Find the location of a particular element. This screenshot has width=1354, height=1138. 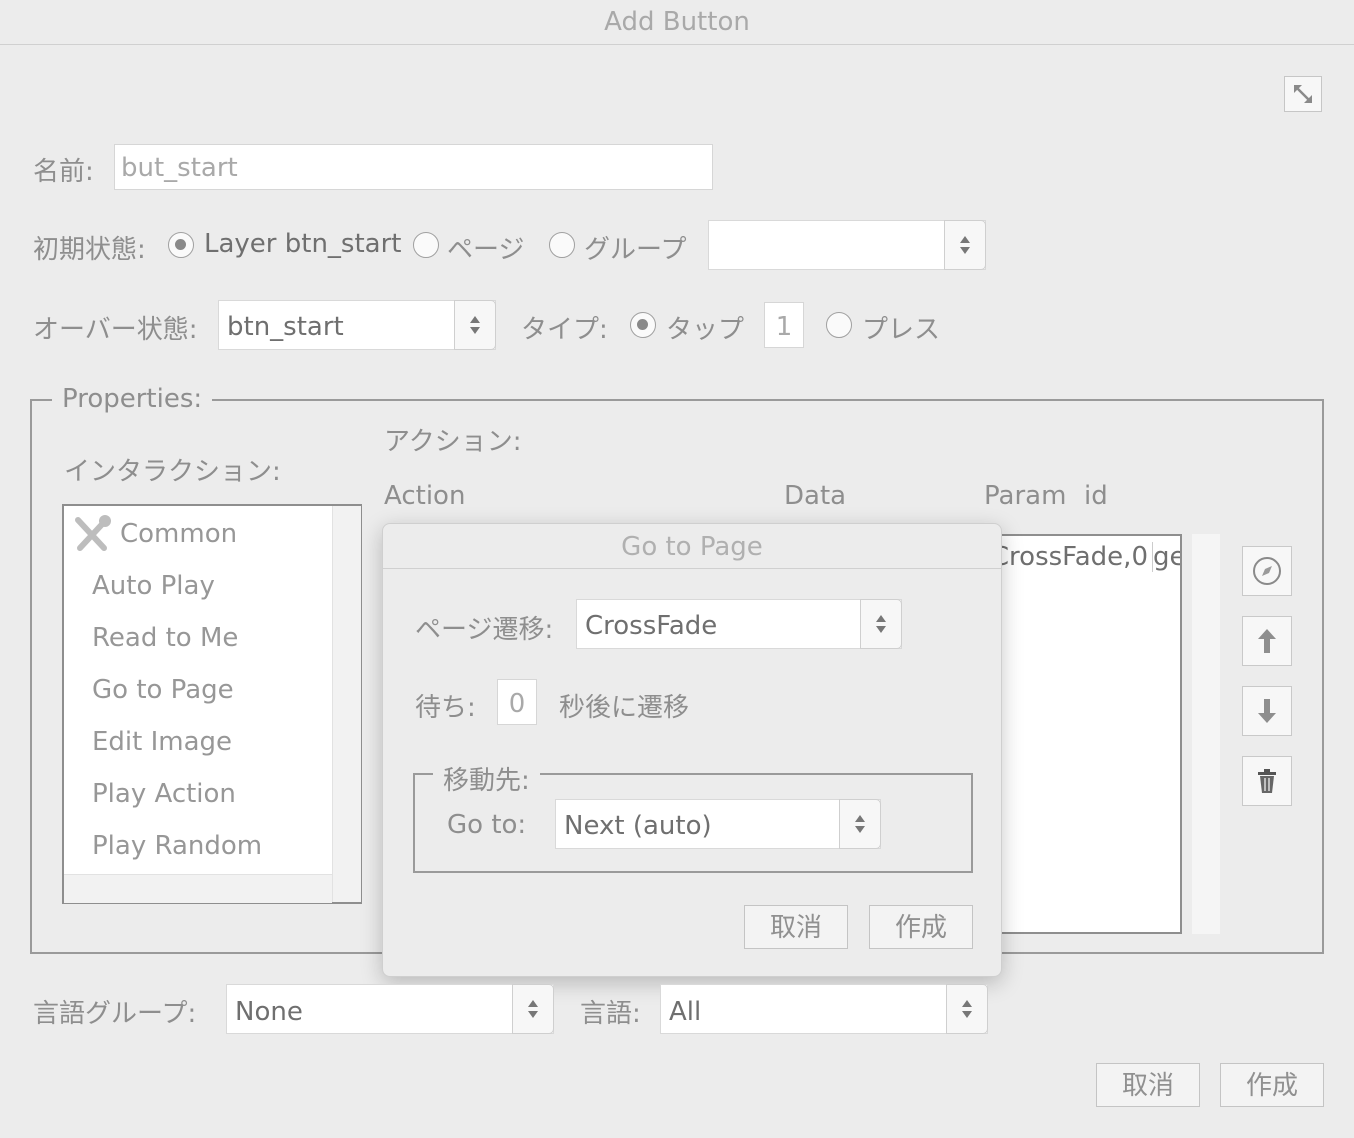

expand-button is located at coordinates (1303, 94).